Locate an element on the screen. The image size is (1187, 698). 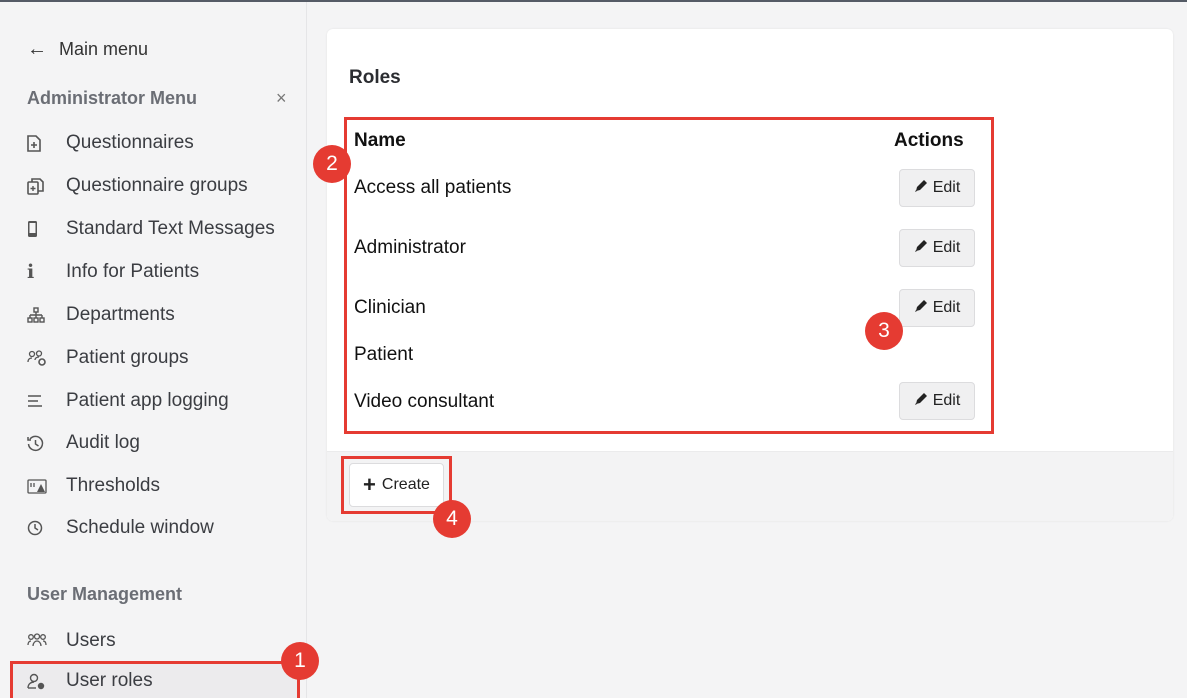
role-name: Access all patients is located at coordinates (433, 187).